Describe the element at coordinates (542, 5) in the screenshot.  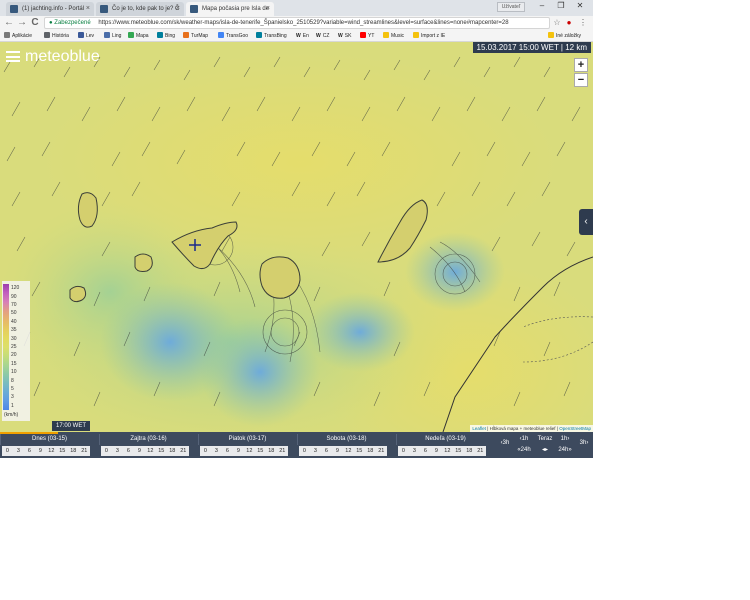
I see `minimize-icon: –` at that location.